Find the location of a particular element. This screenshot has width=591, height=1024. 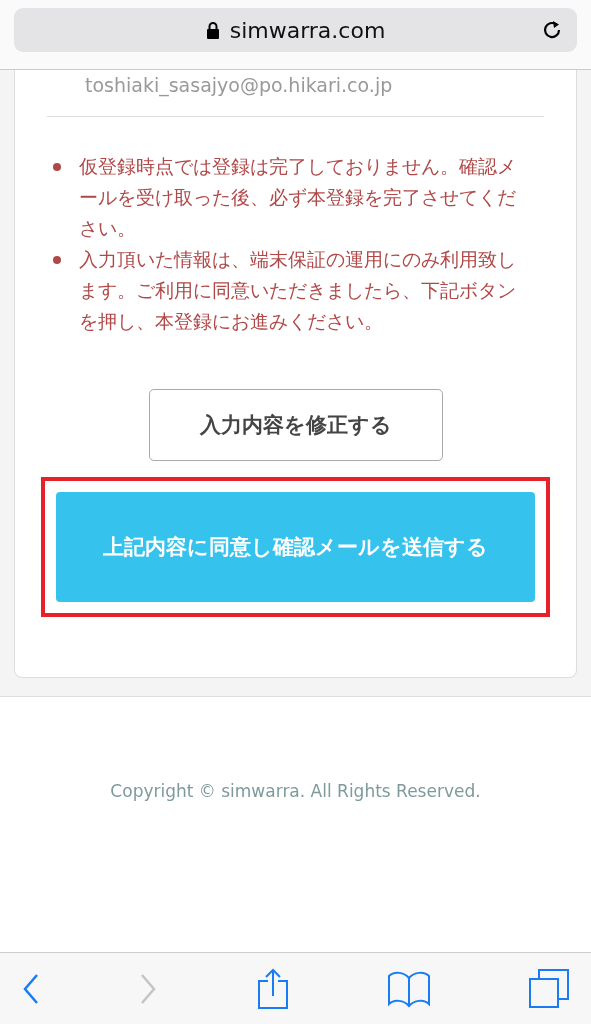

copyright-text: Copyright © simwarra. All Rights Reserved. is located at coordinates (295, 791).